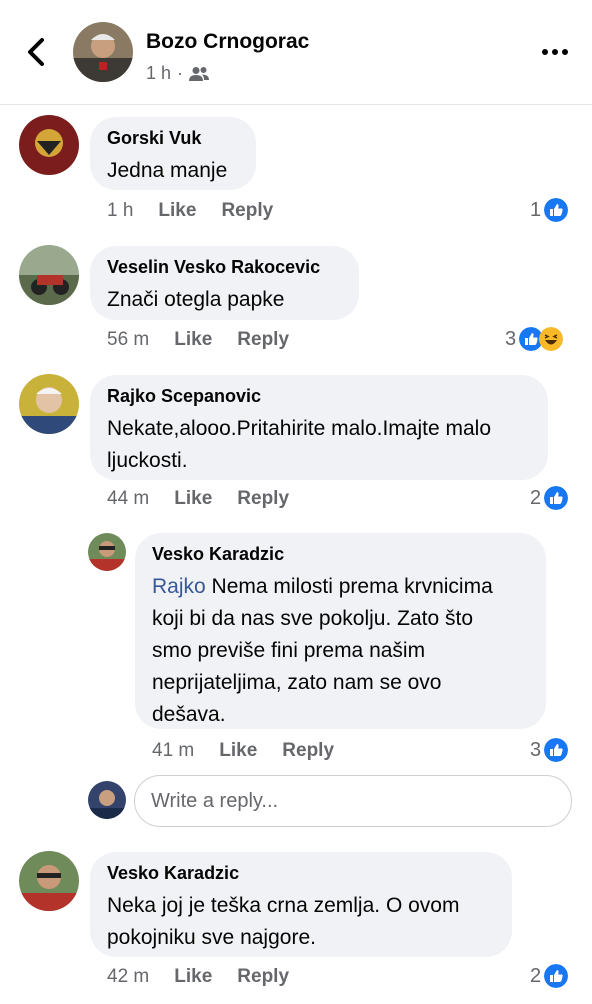 Image resolution: width=592 pixels, height=1004 pixels. I want to click on comment-text-line: Nema milosti prema krvnicima, so click(349, 586).